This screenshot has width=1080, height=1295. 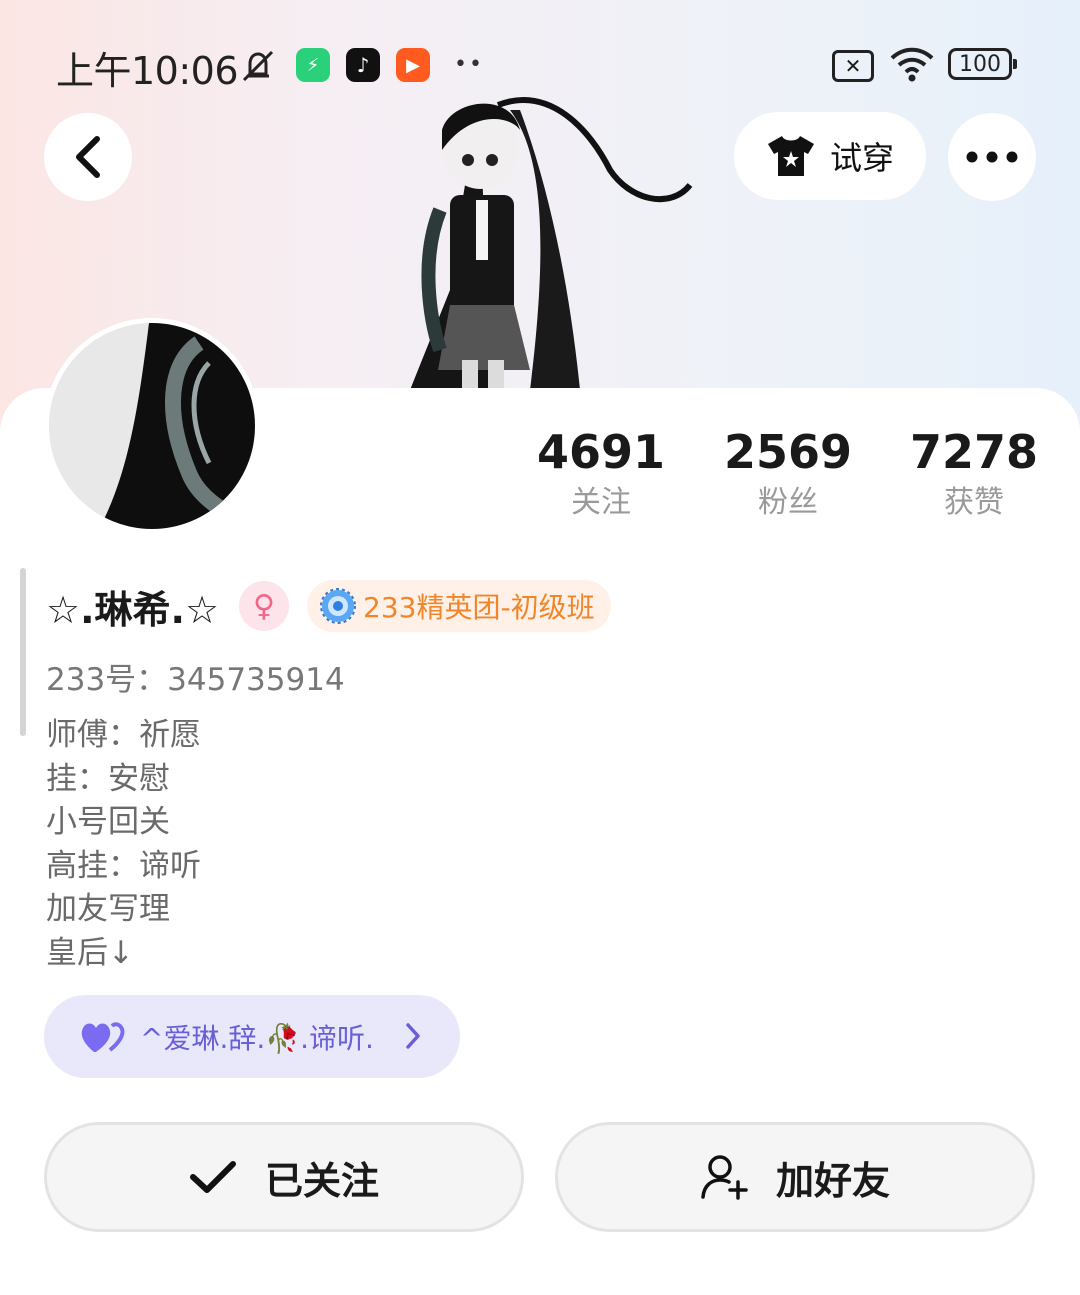 I want to click on try-on-button: 试穿, so click(x=830, y=156).